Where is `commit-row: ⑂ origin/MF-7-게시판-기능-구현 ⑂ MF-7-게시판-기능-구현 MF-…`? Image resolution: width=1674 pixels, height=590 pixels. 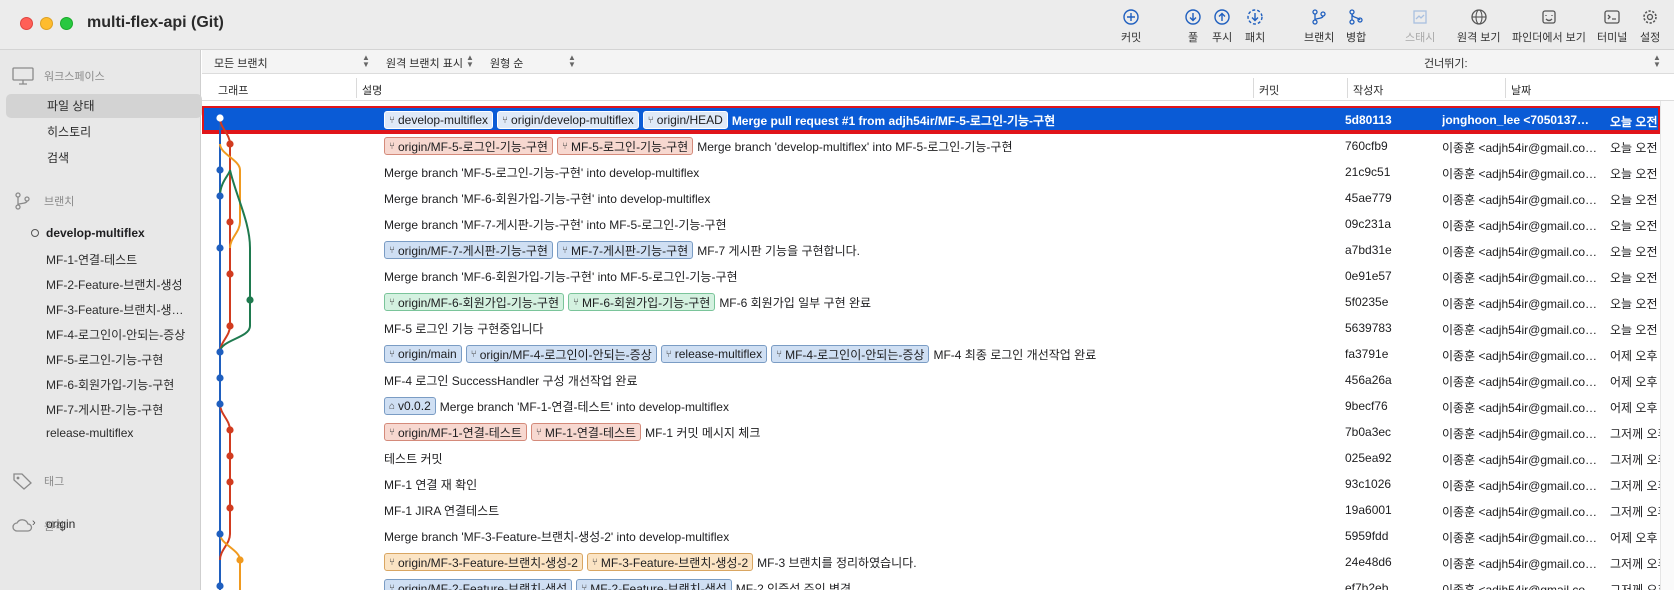 commit-row: ⑂ origin/MF-7-게시판-기능-구현 ⑂ MF-7-게시판-기능-구현 MF-… is located at coordinates (931, 249).